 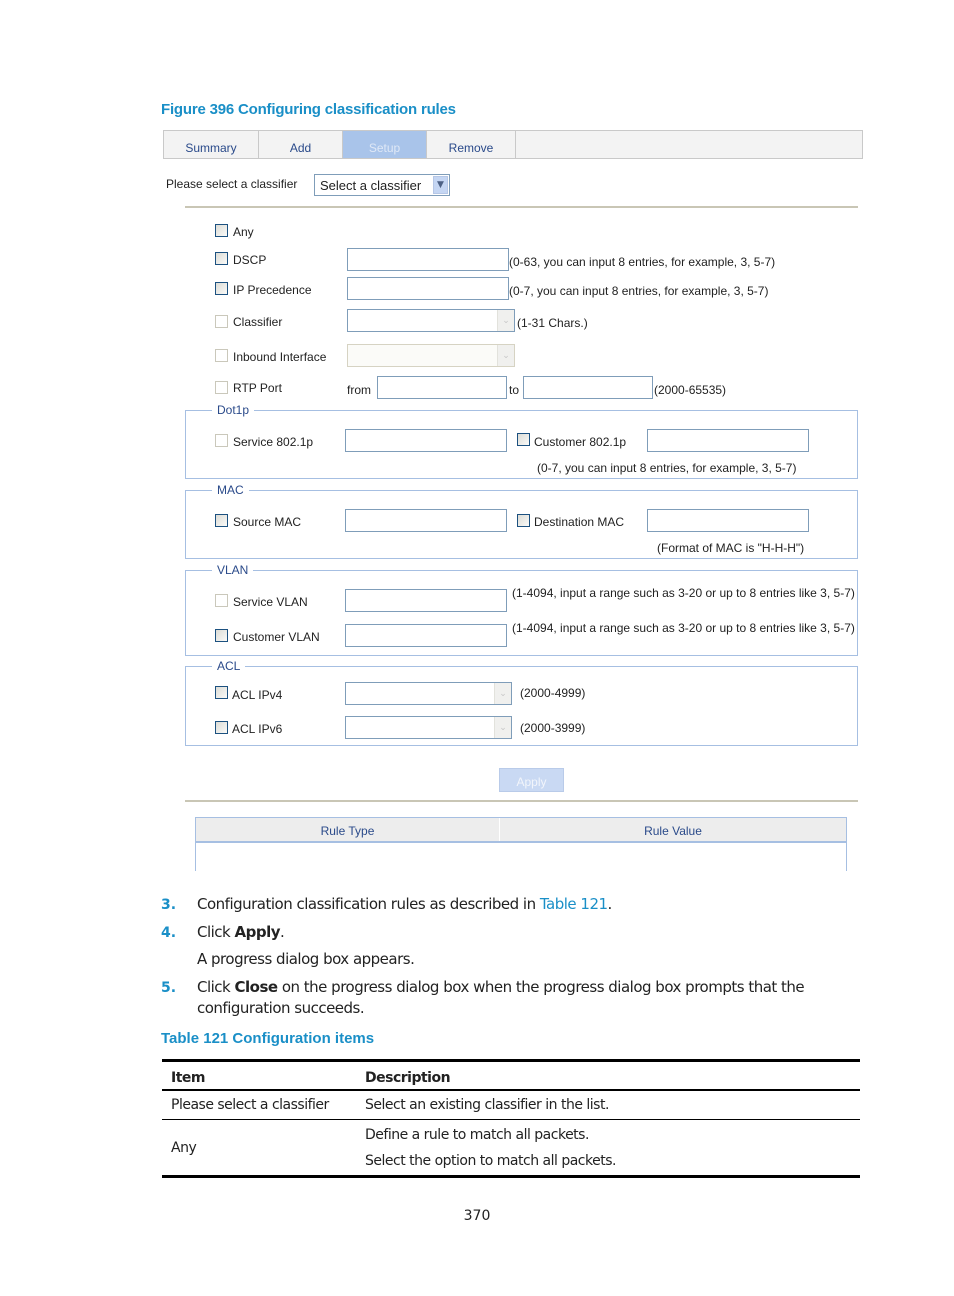 What do you see at coordinates (169, 933) in the screenshot?
I see `step-number: 4.` at bounding box center [169, 933].